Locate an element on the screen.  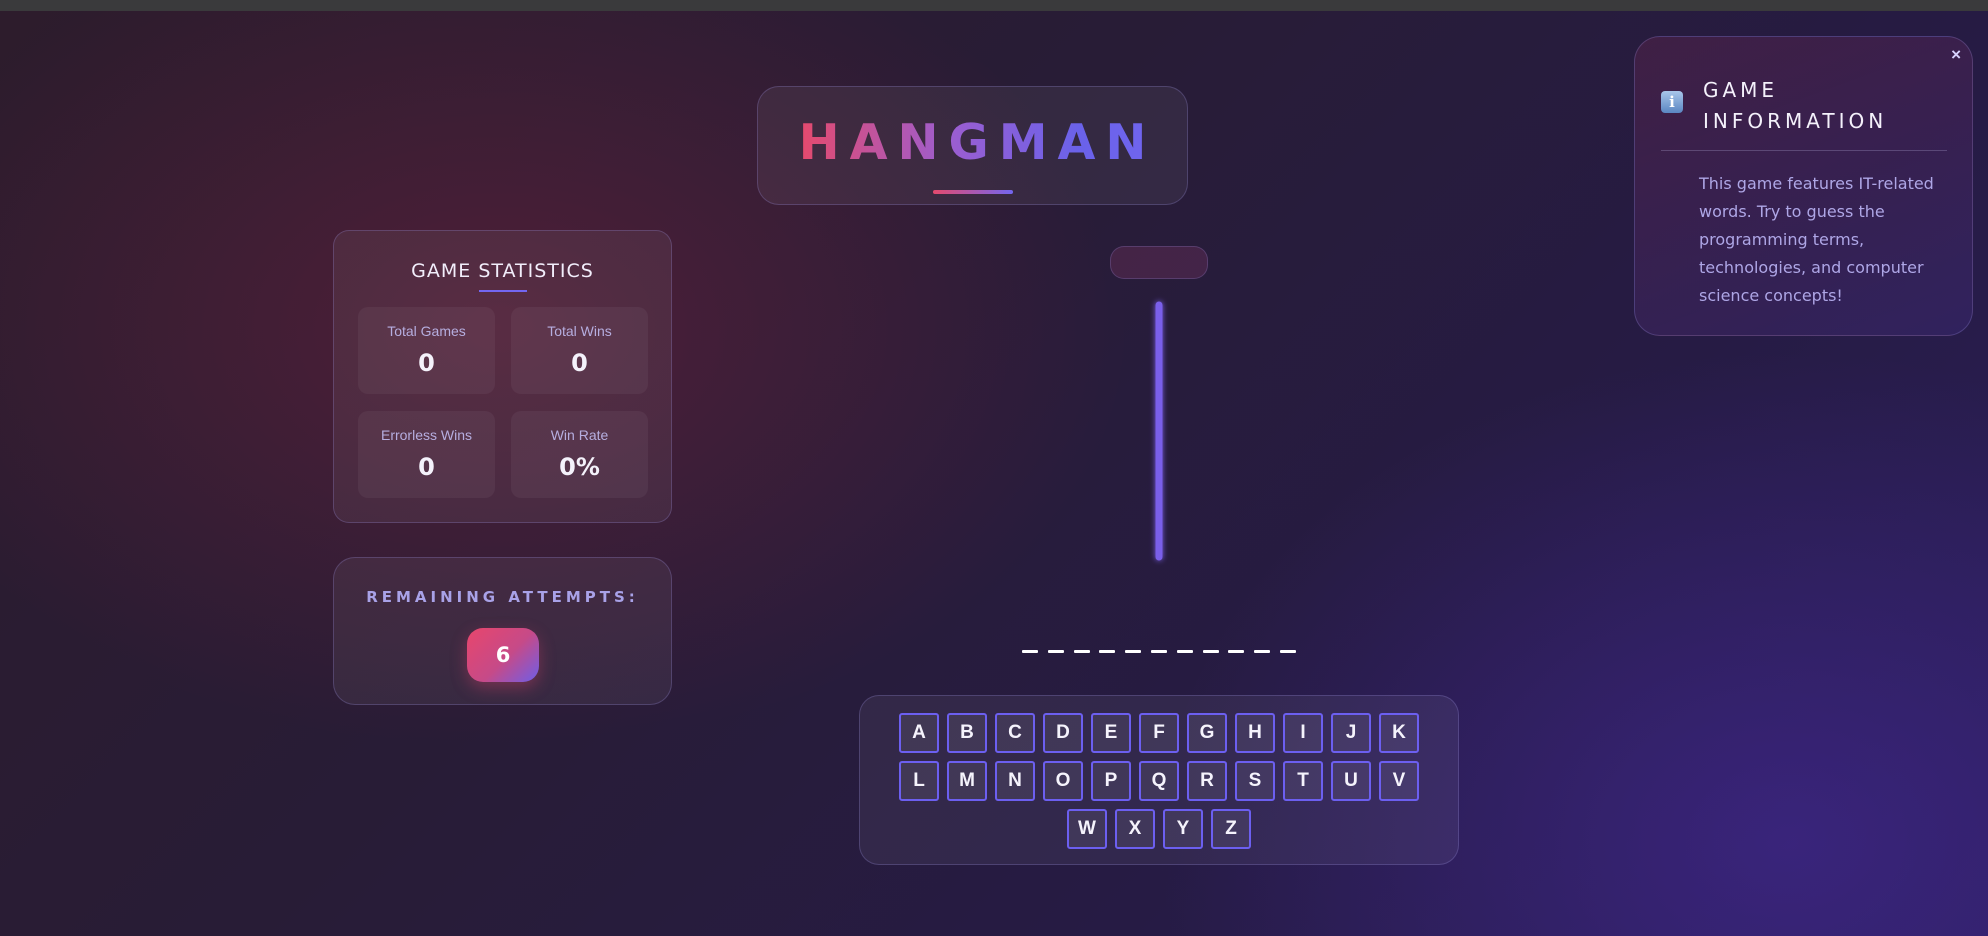
letter-key-b: B is located at coordinates (967, 733).